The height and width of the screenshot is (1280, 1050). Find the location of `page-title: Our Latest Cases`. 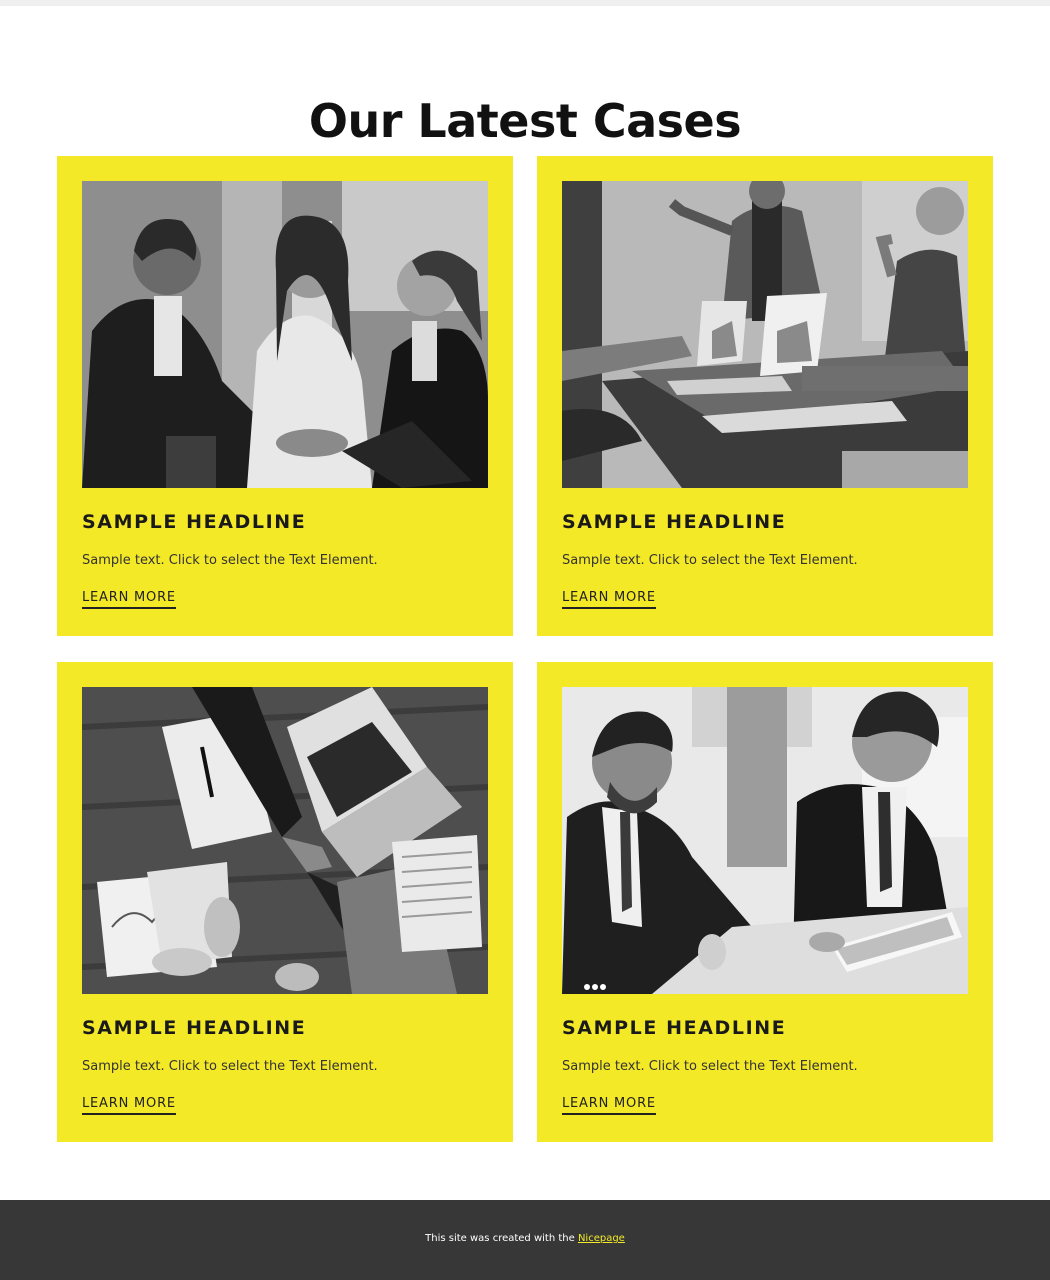

page-title: Our Latest Cases is located at coordinates (525, 120).